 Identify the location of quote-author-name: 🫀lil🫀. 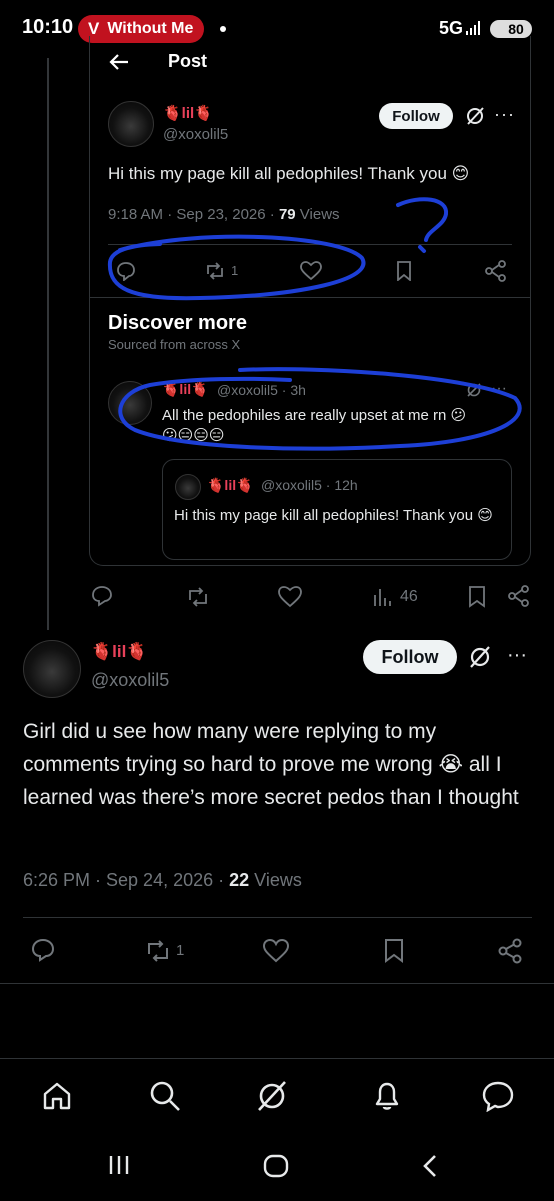
(230, 485).